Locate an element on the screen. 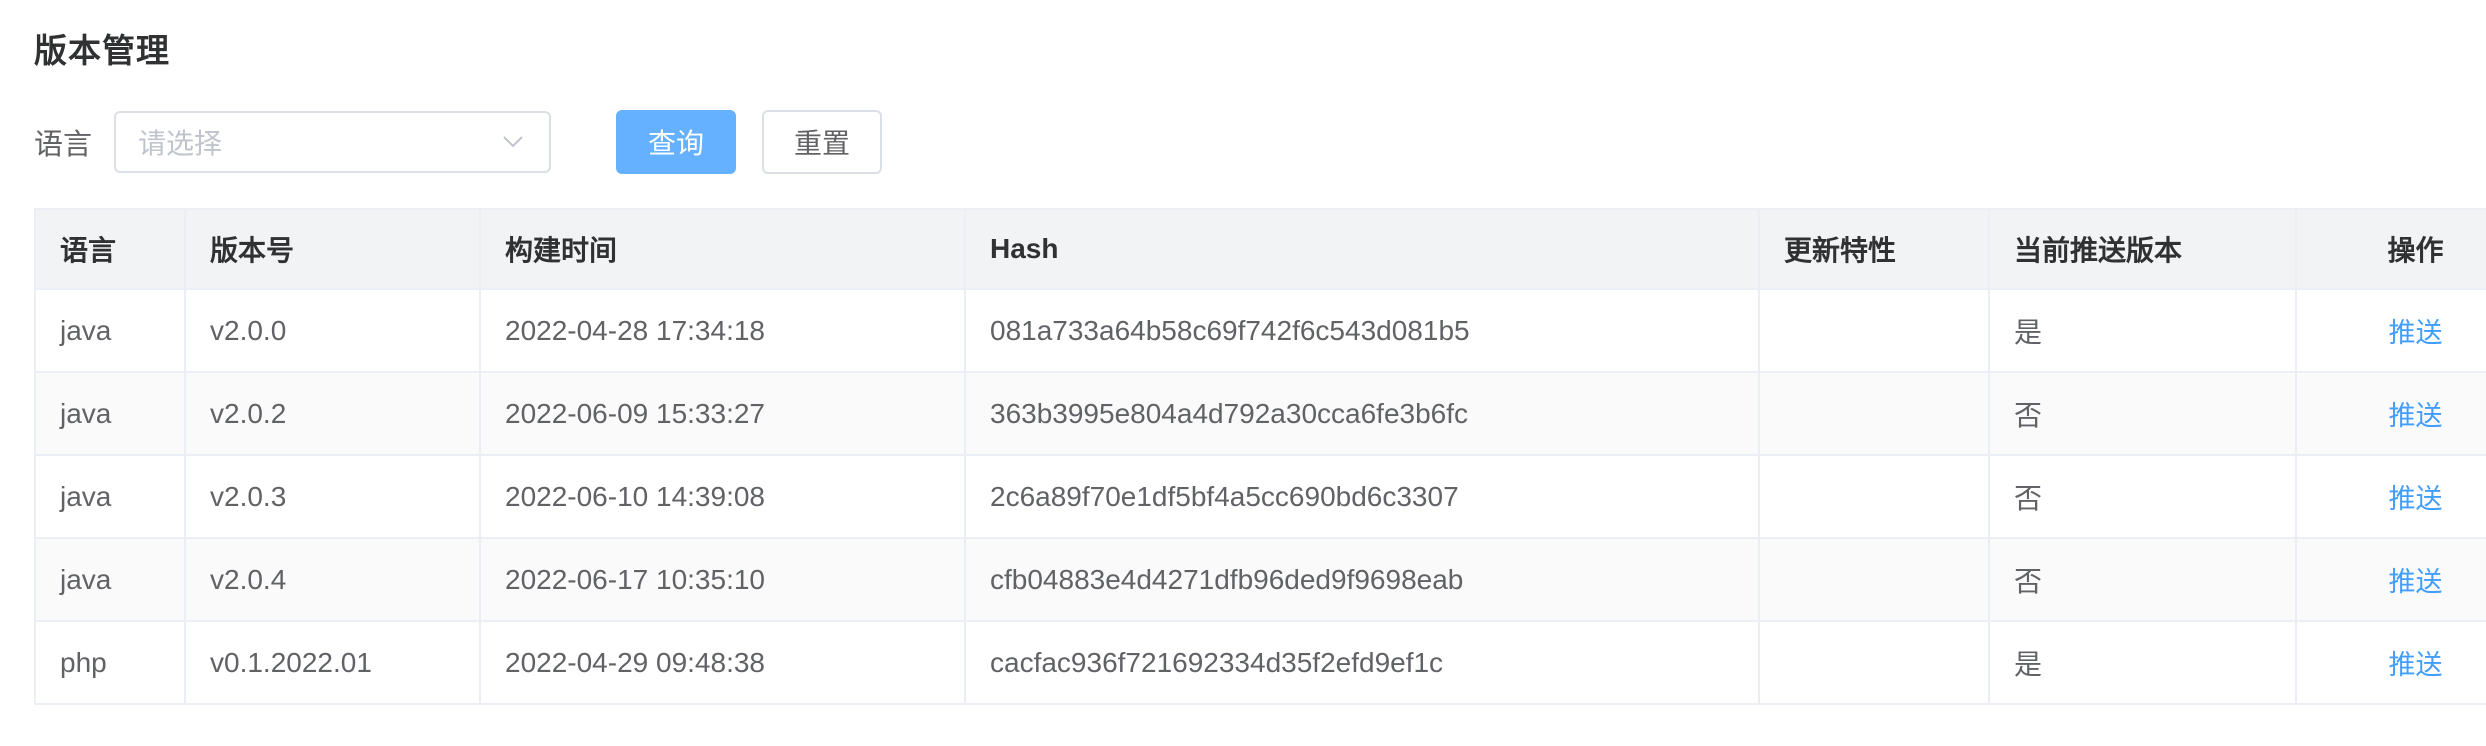  header-action: 操作 is located at coordinates (2390, 249).